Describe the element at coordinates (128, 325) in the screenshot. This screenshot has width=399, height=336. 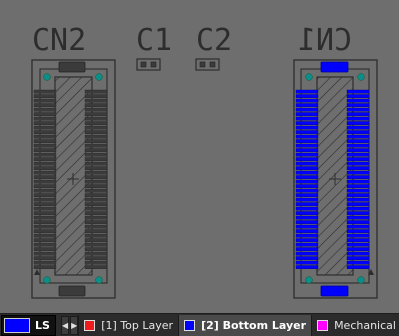
I see `layer-tab-top: [1] Top Layer` at that location.